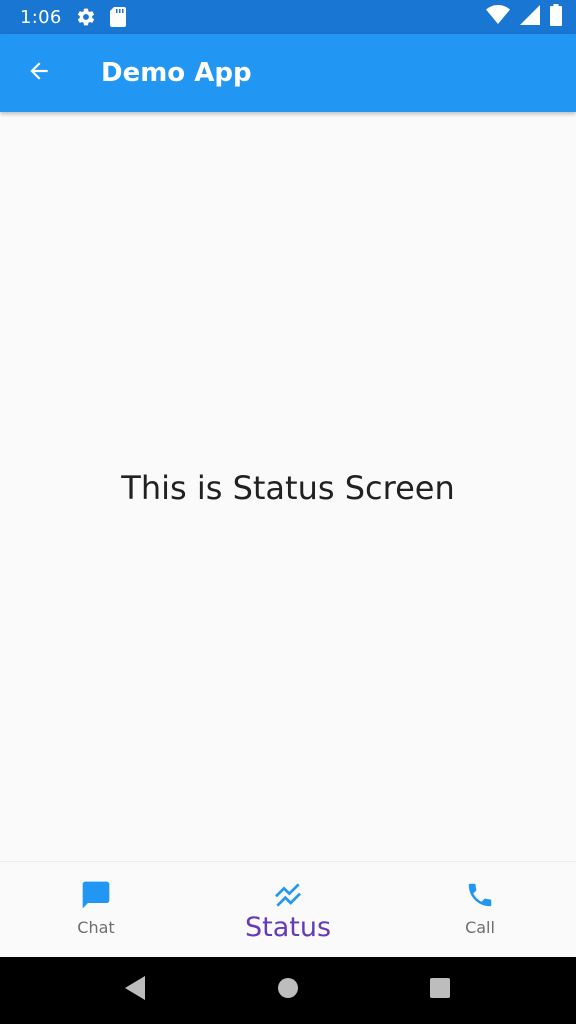  I want to click on nav-item-status: Status, so click(288, 909).